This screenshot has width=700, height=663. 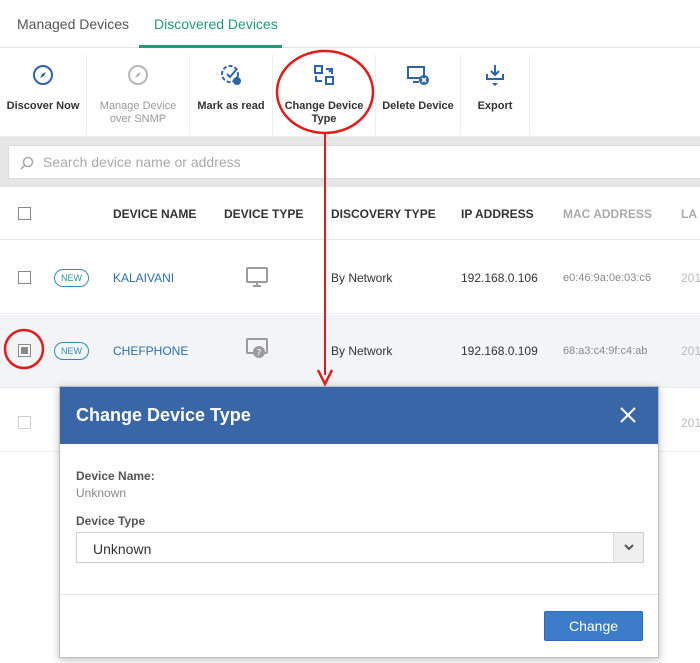 What do you see at coordinates (143, 278) in the screenshot?
I see `device-name-link: KALAIVANI` at bounding box center [143, 278].